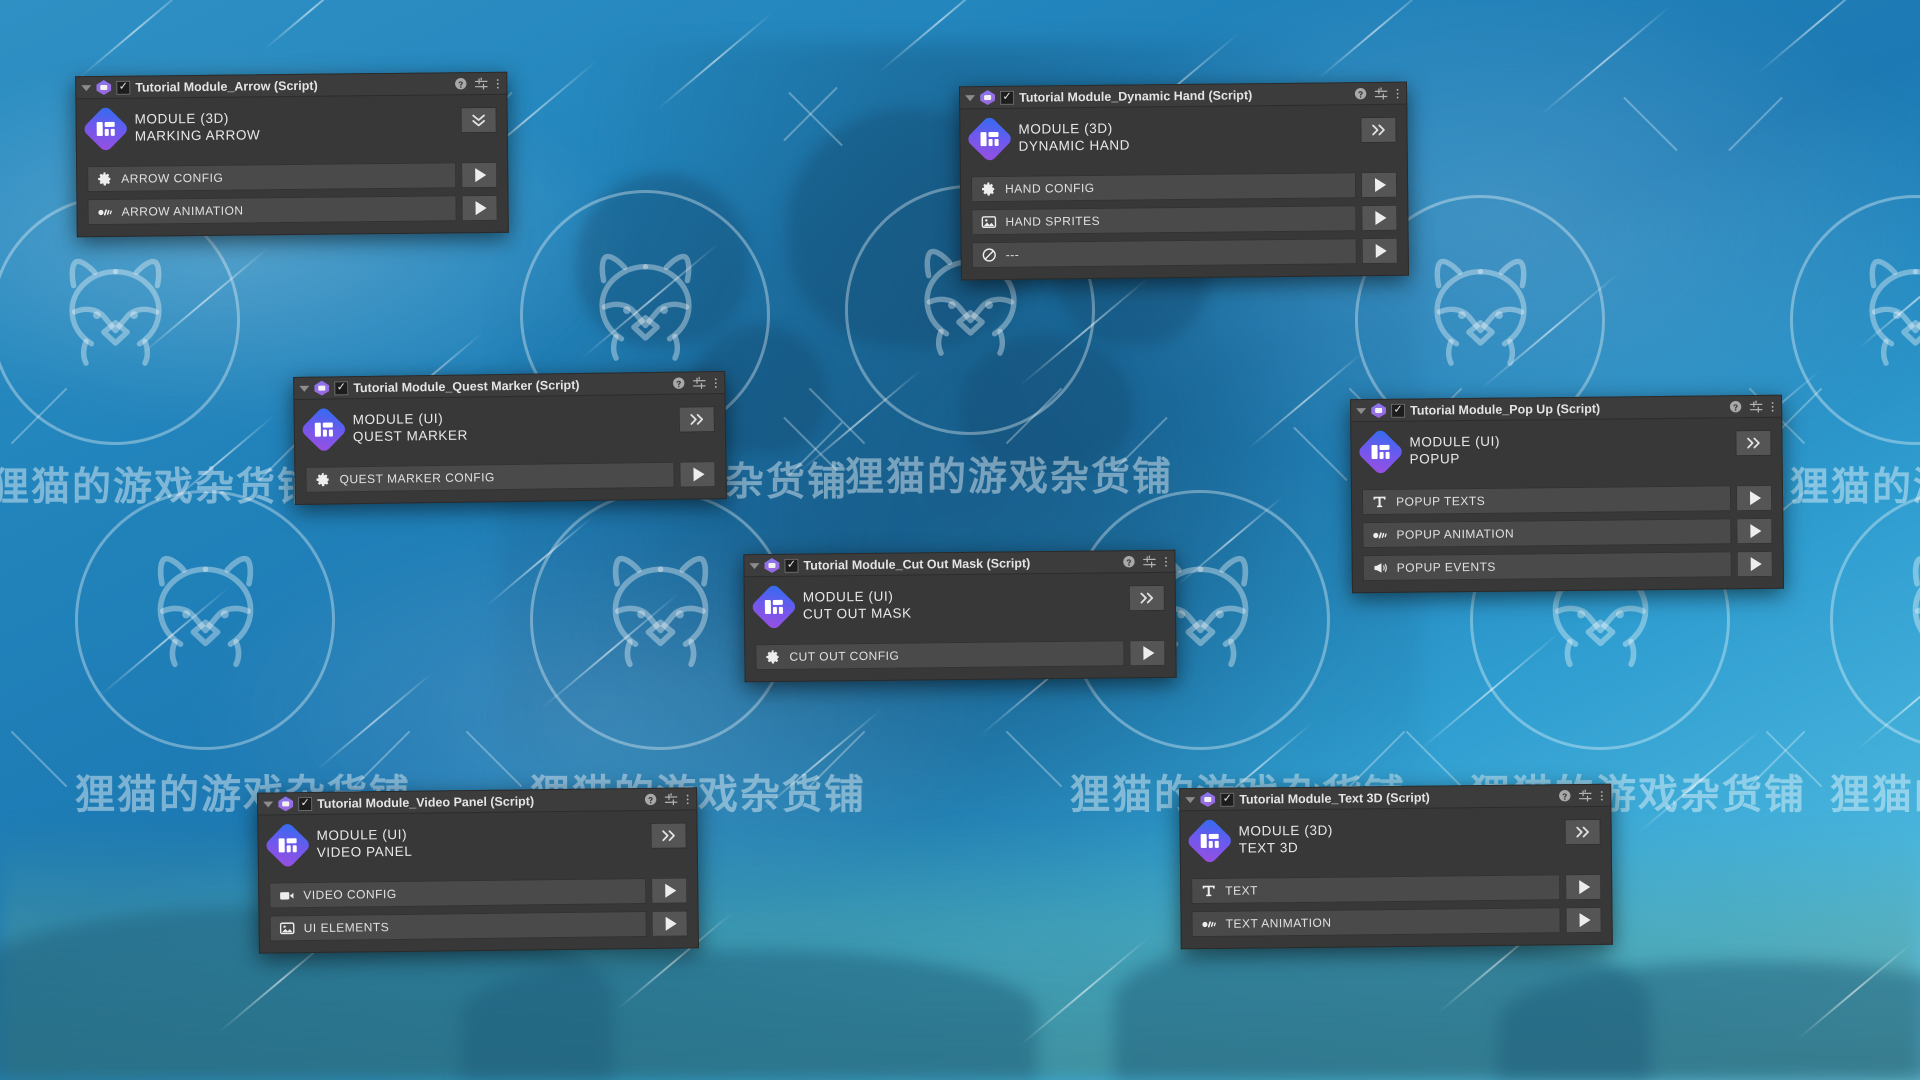 The height and width of the screenshot is (1080, 1920). I want to click on section-button: POPUP EVENTS, so click(1547, 566).